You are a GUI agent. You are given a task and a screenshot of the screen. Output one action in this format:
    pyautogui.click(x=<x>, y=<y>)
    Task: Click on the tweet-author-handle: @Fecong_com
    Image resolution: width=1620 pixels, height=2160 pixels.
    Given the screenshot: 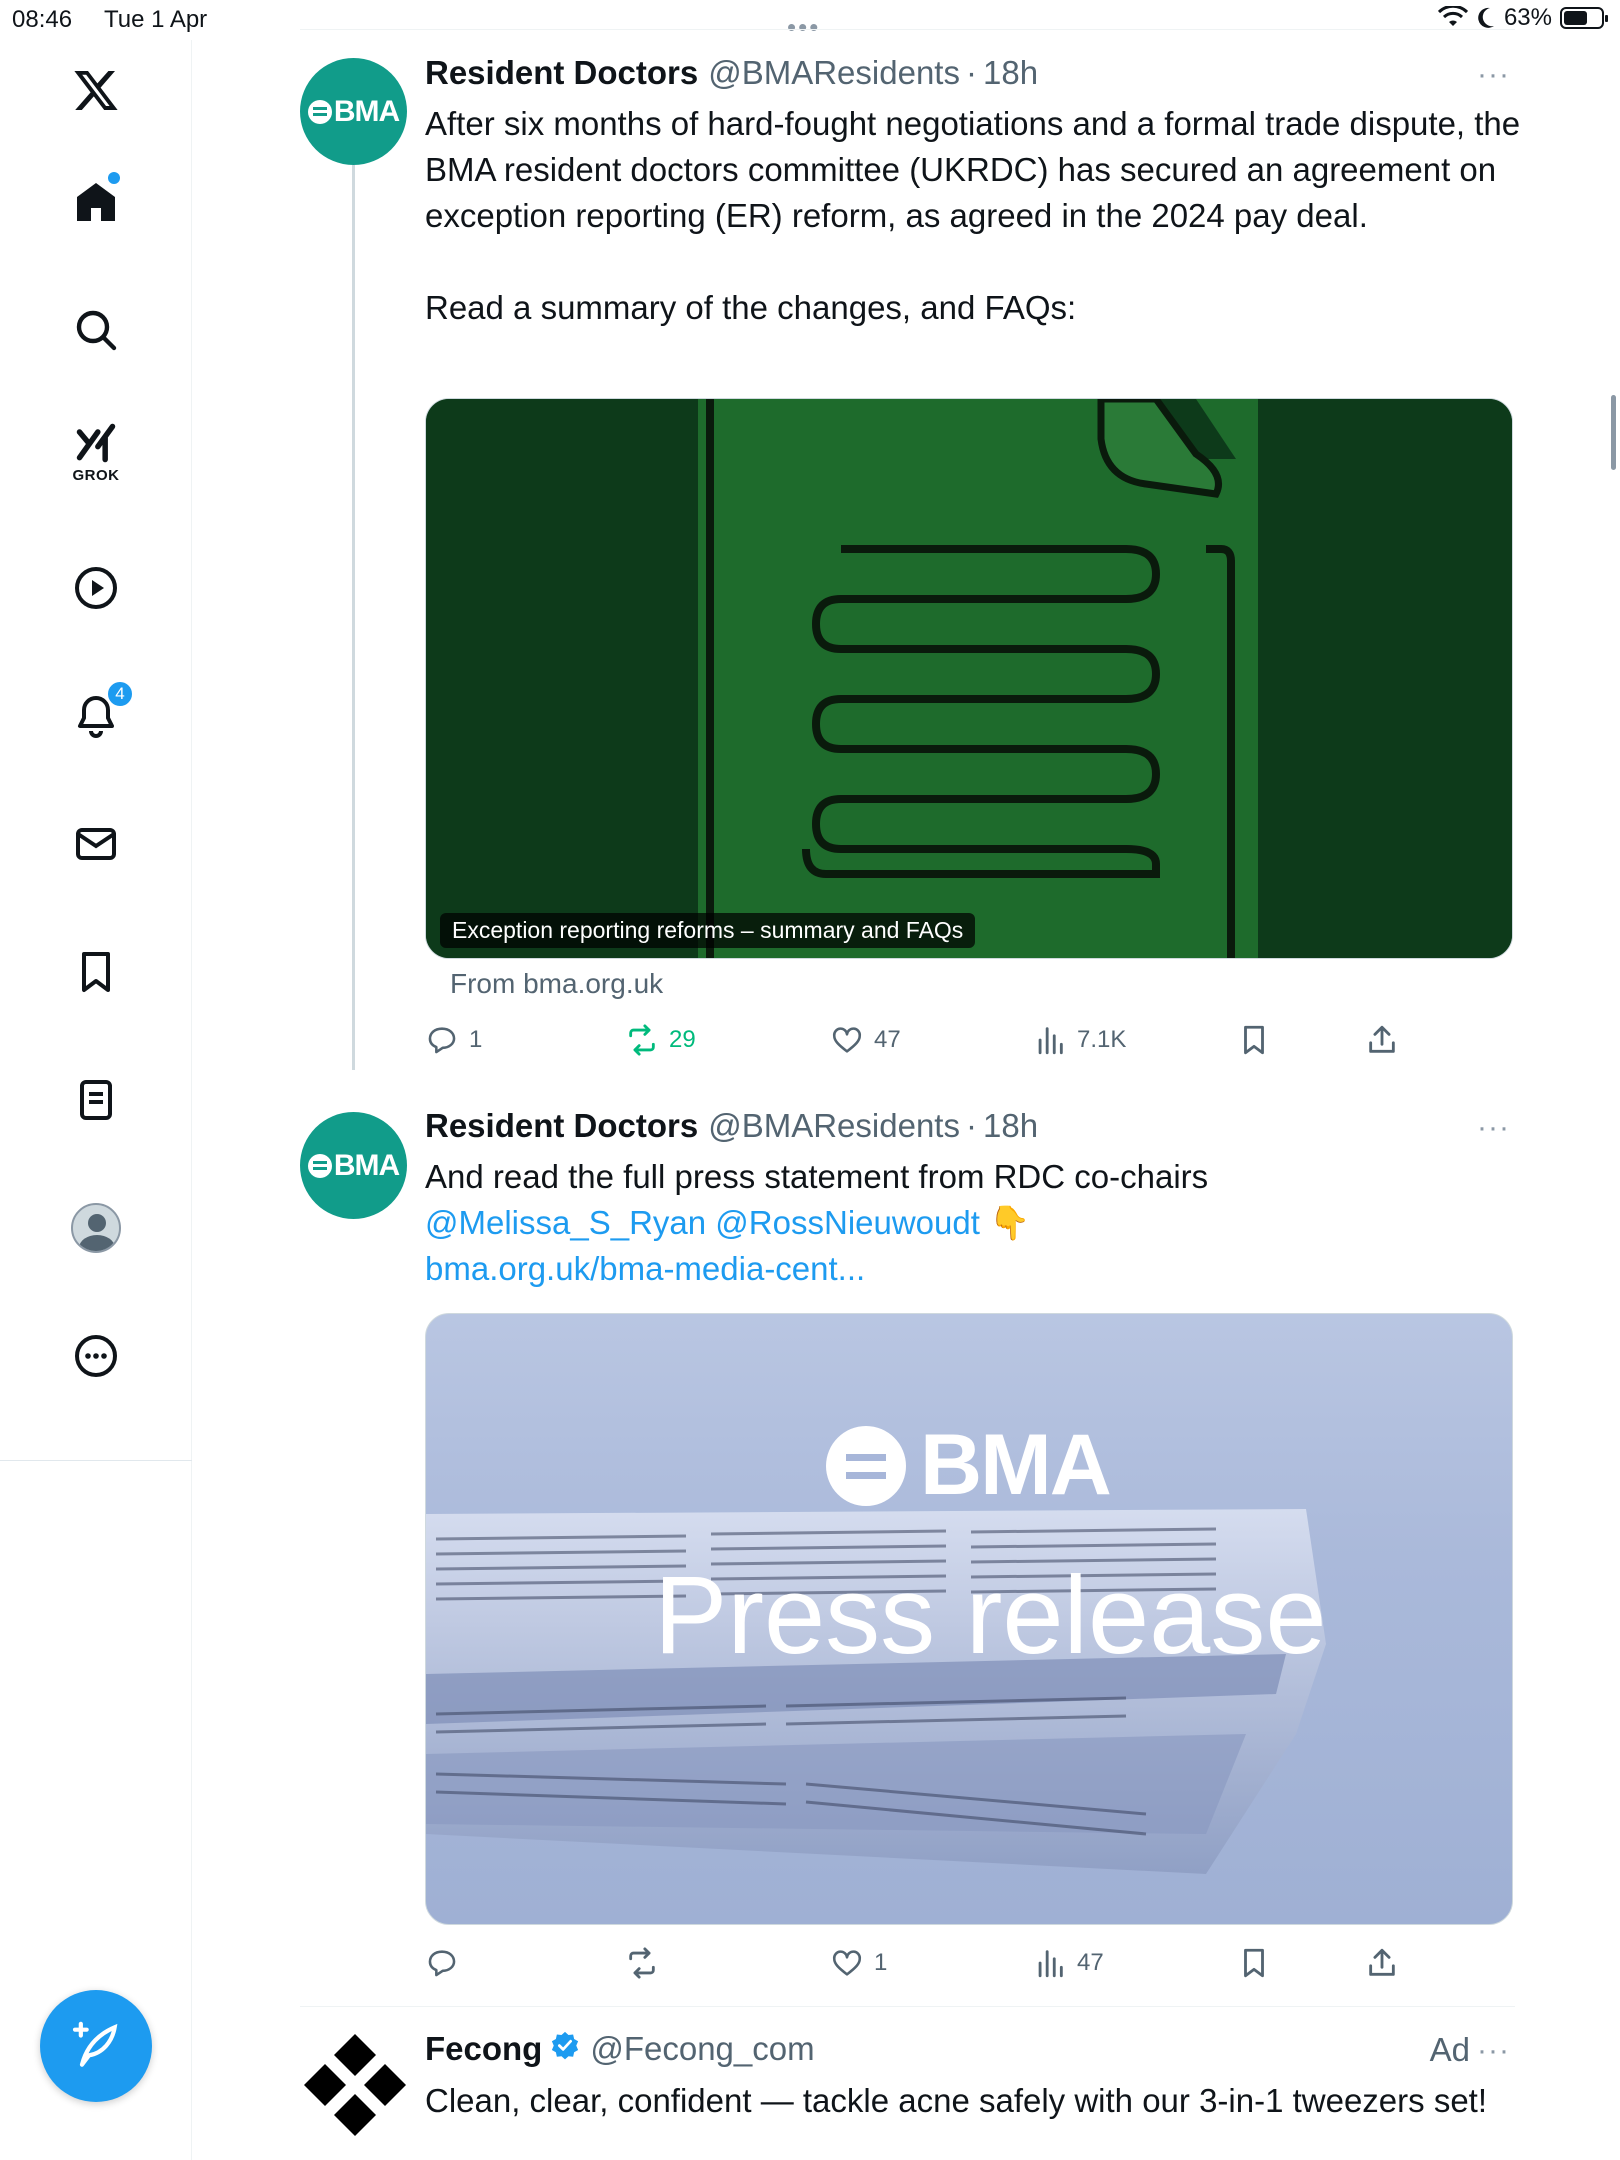 What is the action you would take?
    pyautogui.click(x=702, y=2049)
    